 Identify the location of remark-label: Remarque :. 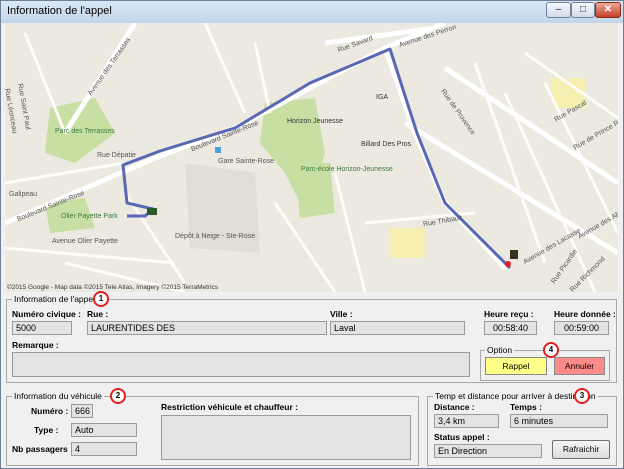
(35, 345).